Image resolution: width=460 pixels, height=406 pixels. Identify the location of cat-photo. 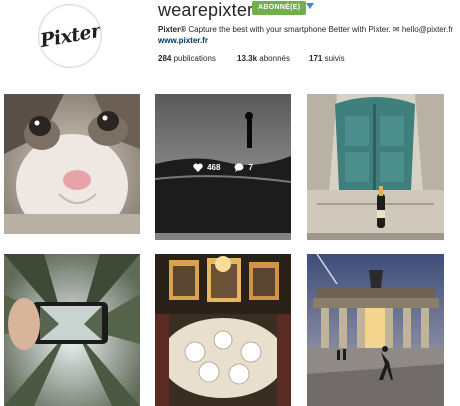
(72, 164).